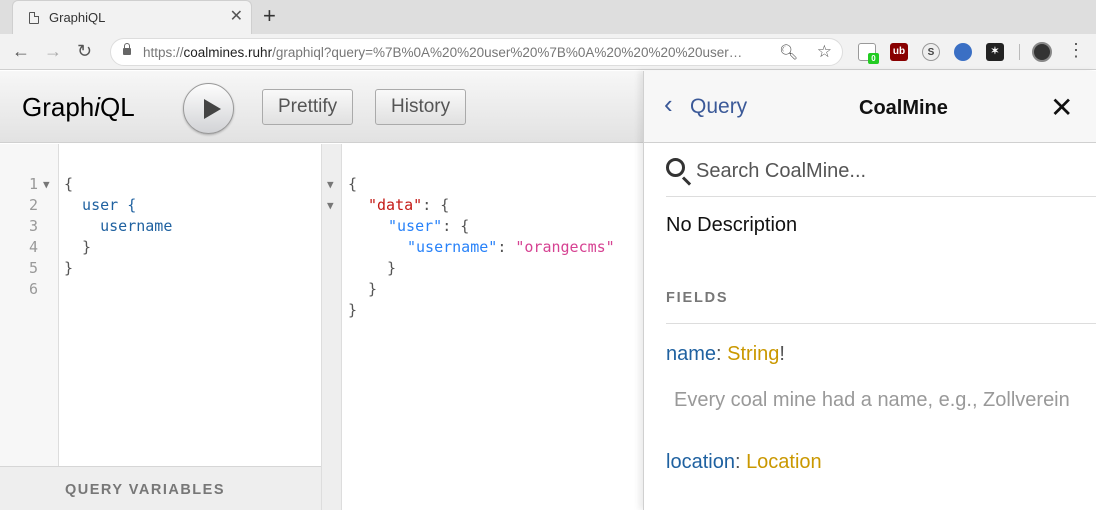 Image resolution: width=1096 pixels, height=510 pixels. I want to click on divider, so click(881, 323).